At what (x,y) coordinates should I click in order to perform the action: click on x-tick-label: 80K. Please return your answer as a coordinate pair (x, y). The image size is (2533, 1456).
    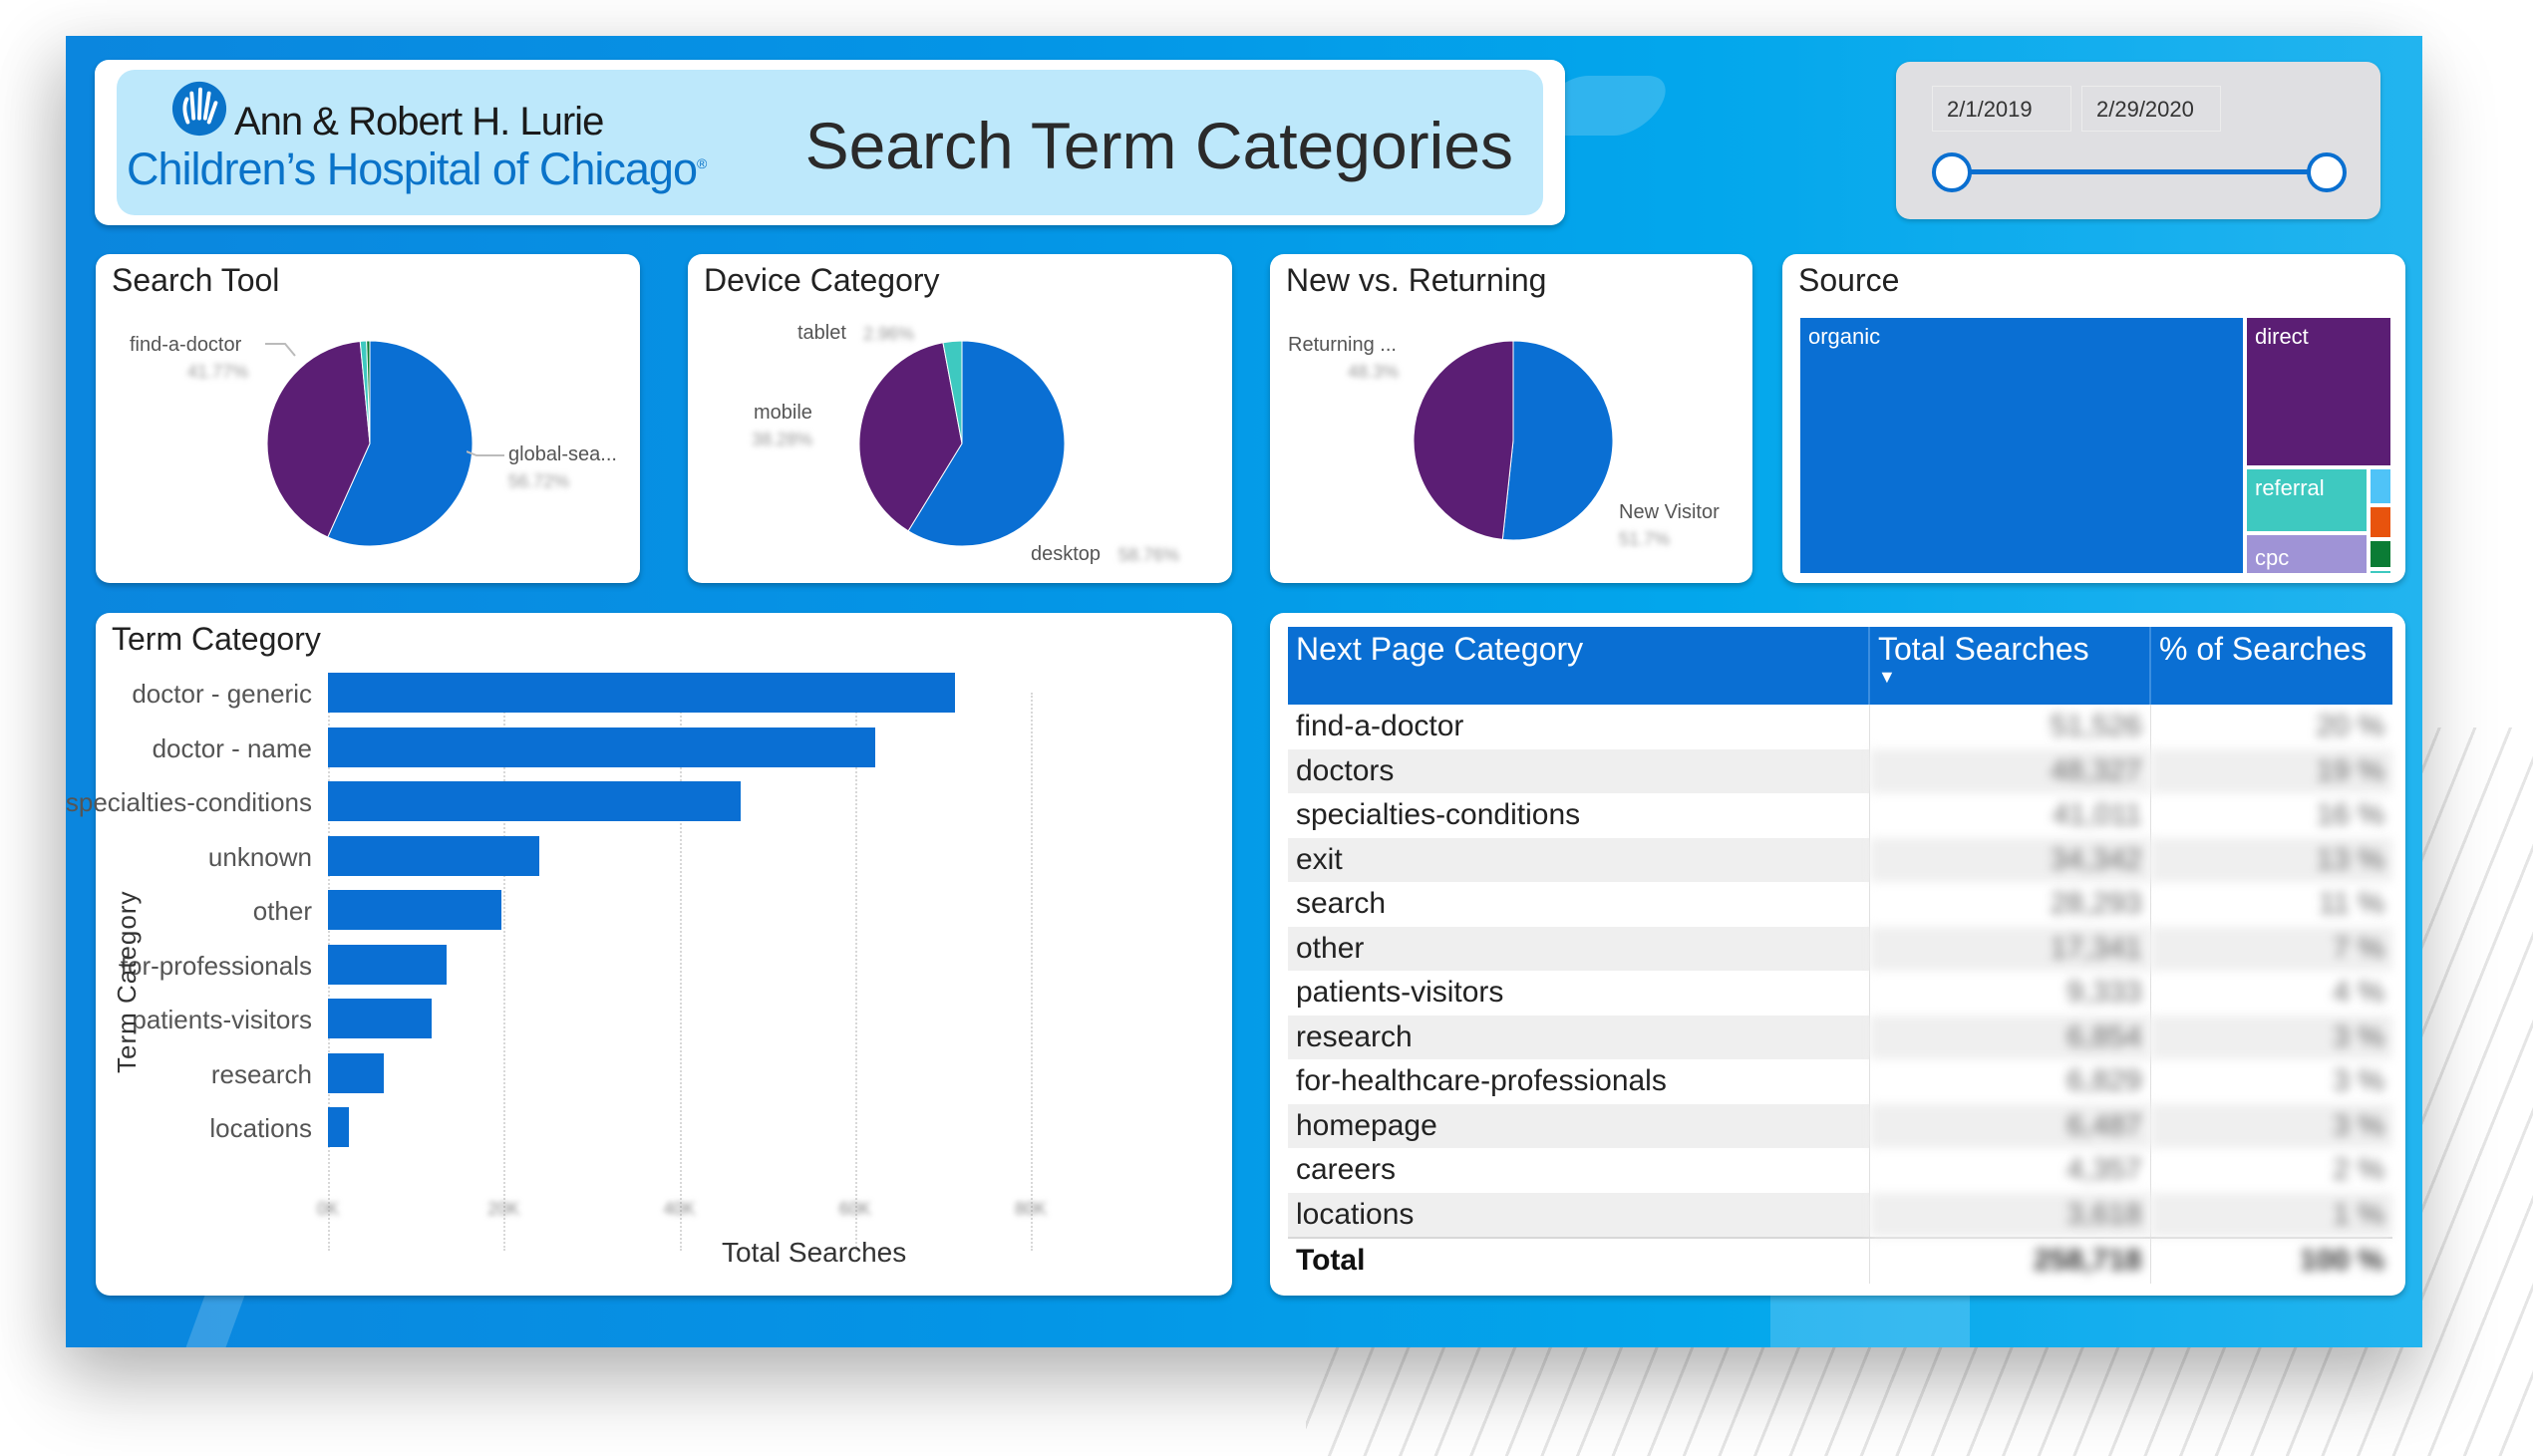
    Looking at the image, I should click on (1031, 1209).